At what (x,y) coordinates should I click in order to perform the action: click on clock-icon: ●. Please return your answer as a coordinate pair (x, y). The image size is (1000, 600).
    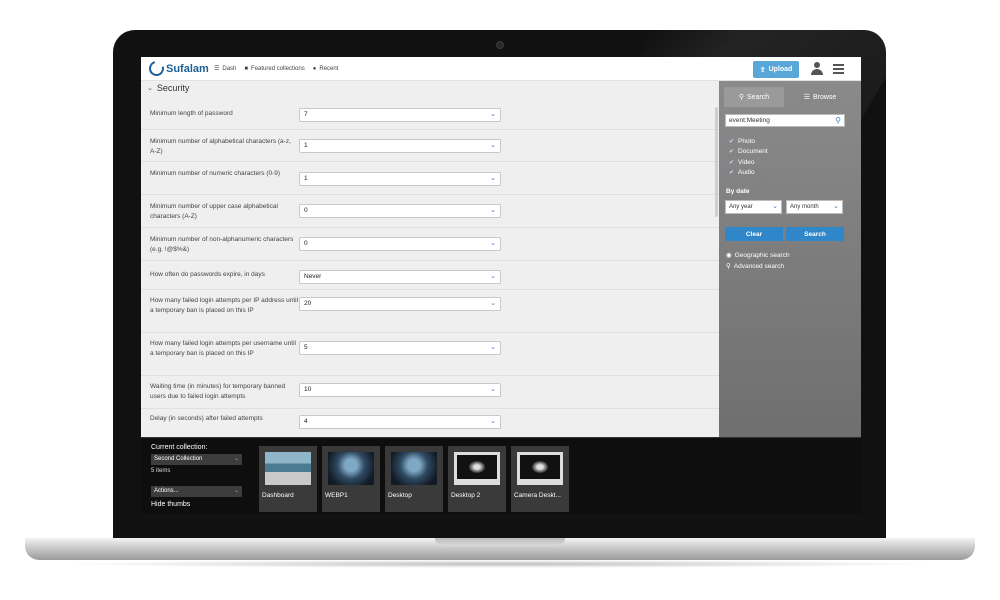
    Looking at the image, I should click on (314, 68).